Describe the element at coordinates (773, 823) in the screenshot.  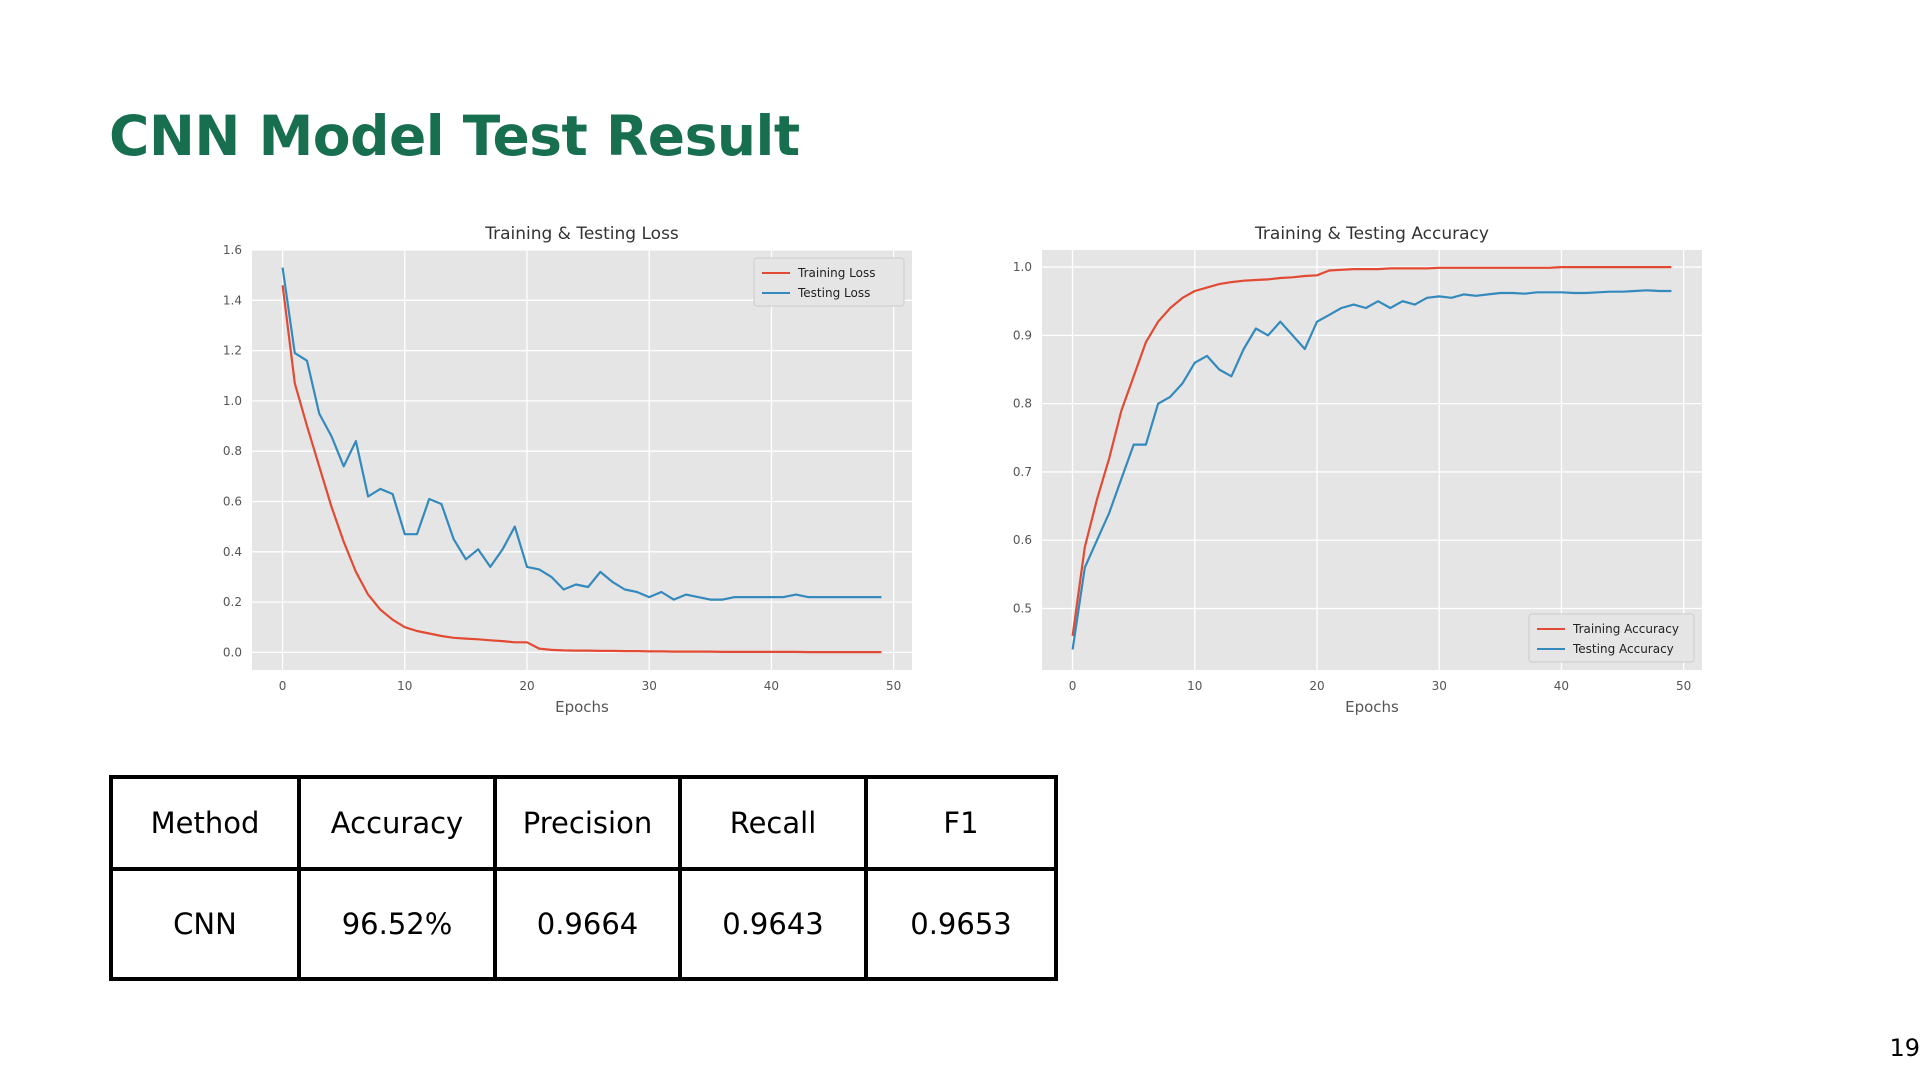
I see `header-cell-recall: Recall` at that location.